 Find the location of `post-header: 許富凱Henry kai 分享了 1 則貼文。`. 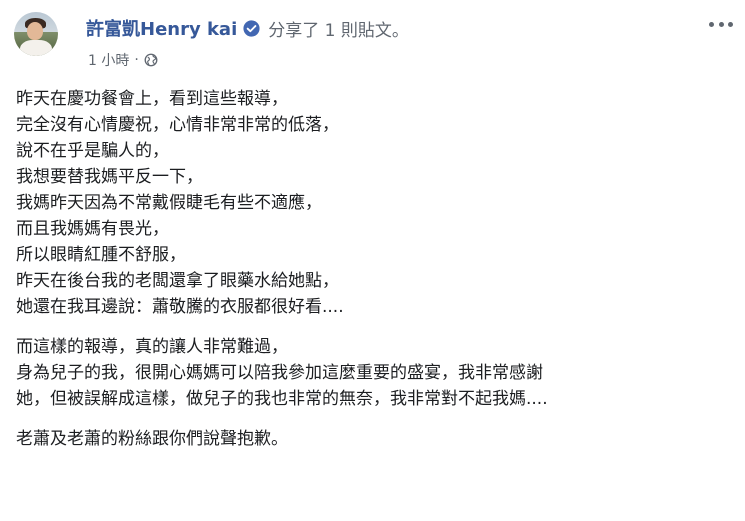

post-header: 許富凱Henry kai 分享了 1 則貼文。 is located at coordinates (247, 28).